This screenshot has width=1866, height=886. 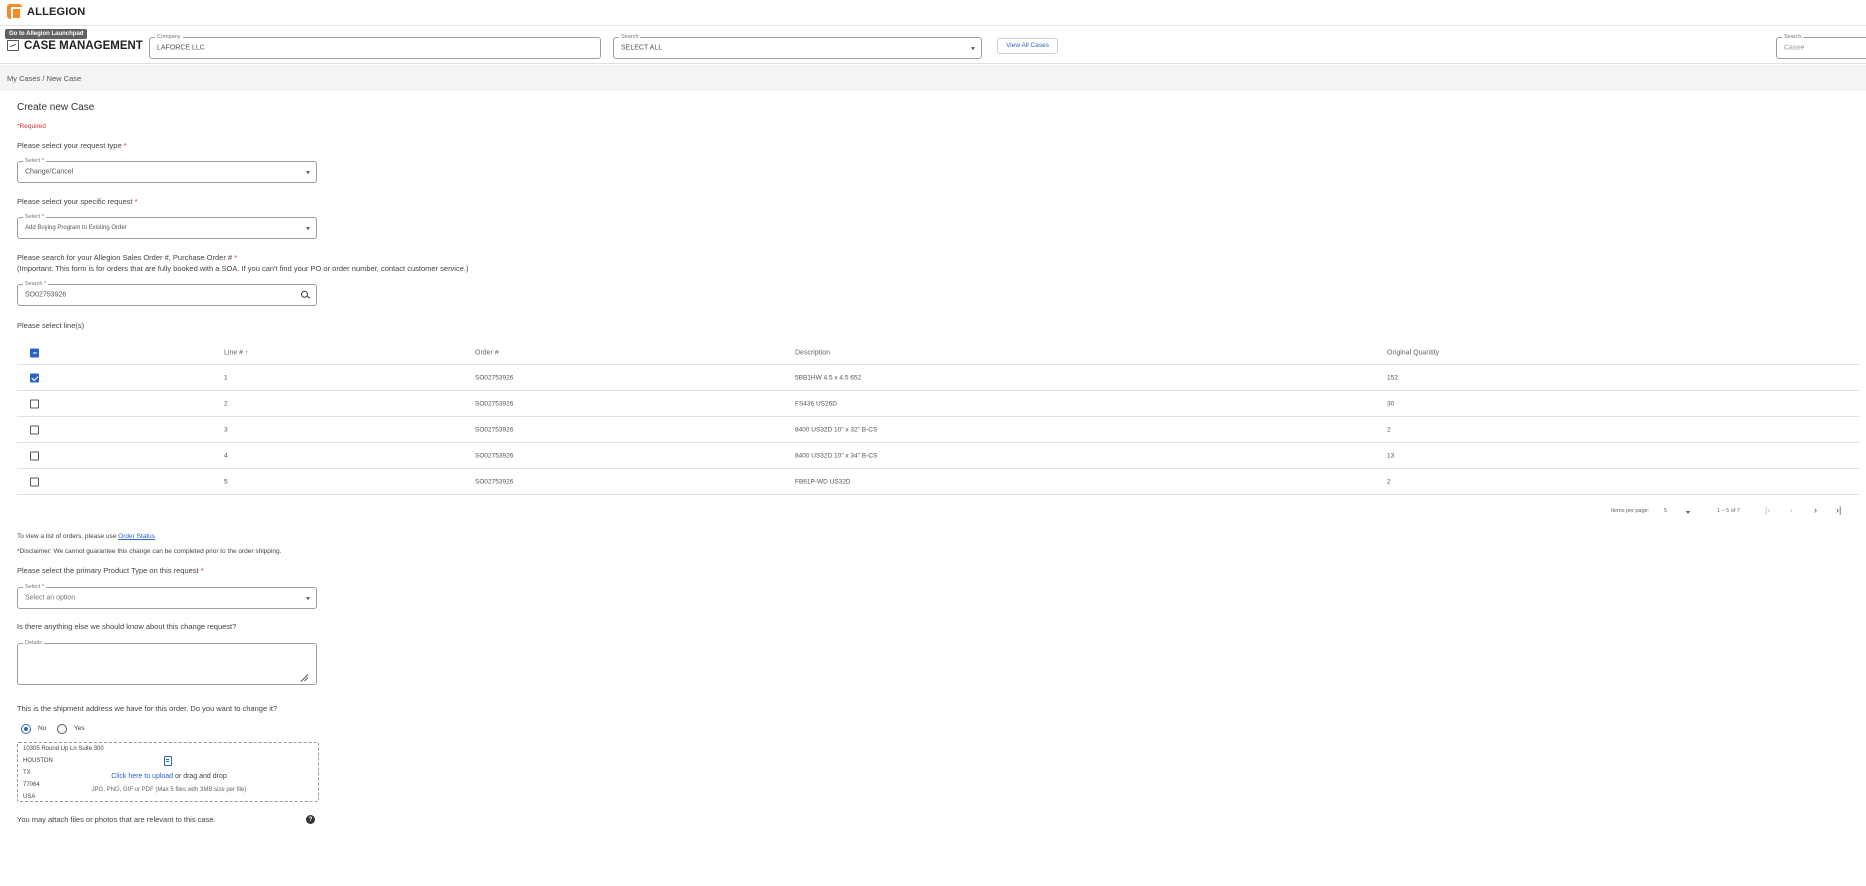 What do you see at coordinates (933, 78) in the screenshot?
I see `breadcrumb-bar: My Cases / New Case` at bounding box center [933, 78].